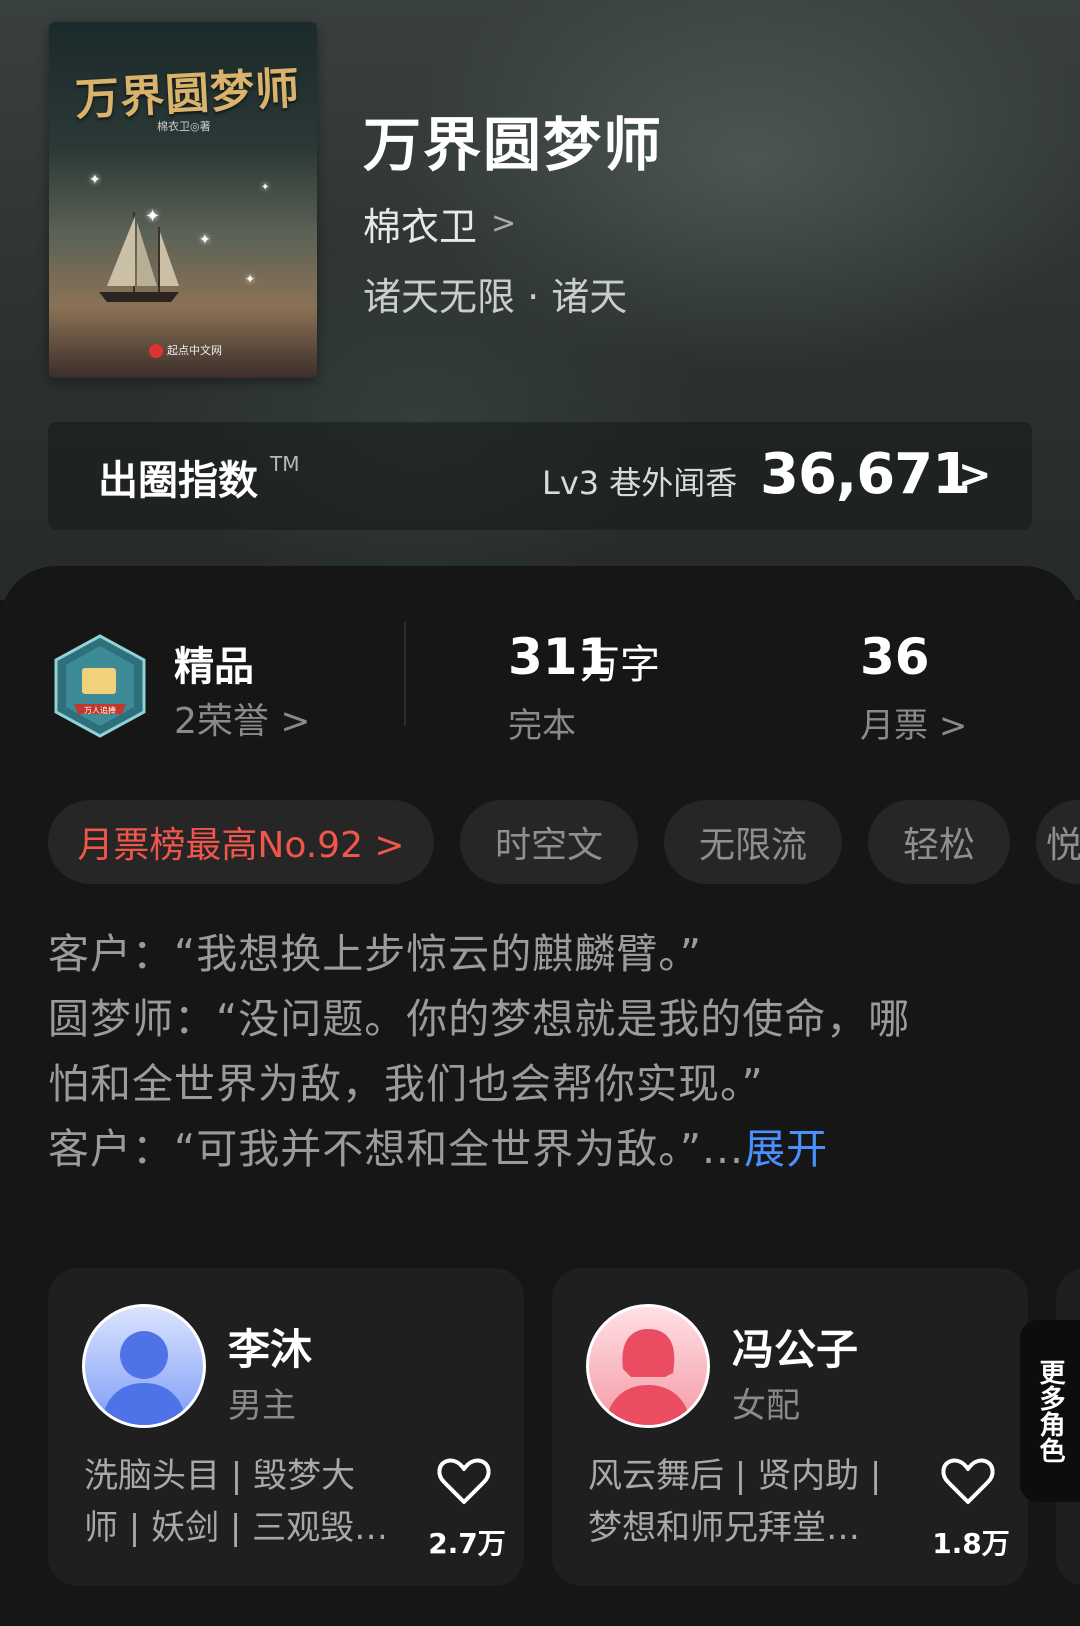  I want to click on chip-tag: 无限流, so click(753, 842).